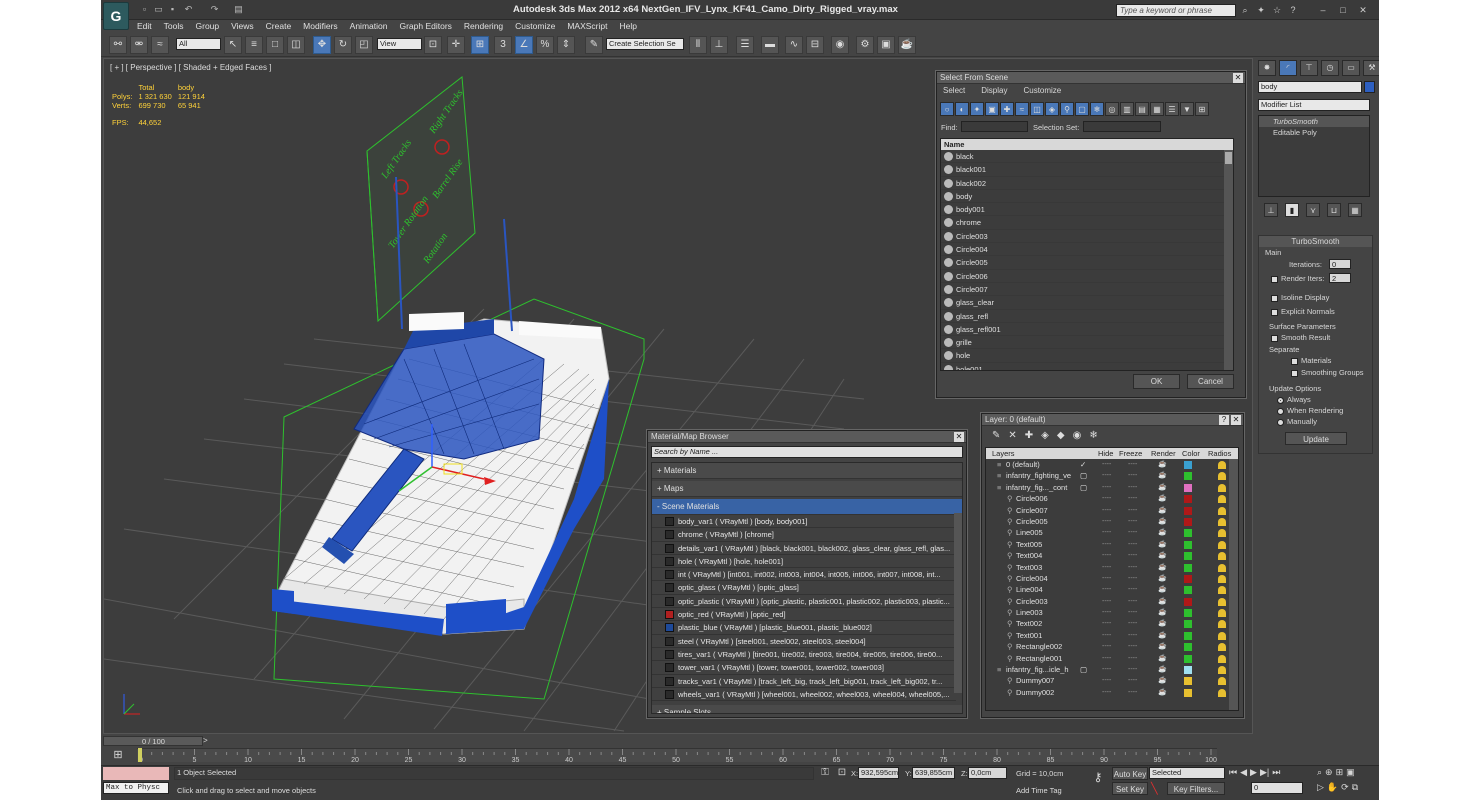 This screenshot has height=800, width=1480. What do you see at coordinates (118, 45) in the screenshot?
I see `link-icon: ⚯` at bounding box center [118, 45].